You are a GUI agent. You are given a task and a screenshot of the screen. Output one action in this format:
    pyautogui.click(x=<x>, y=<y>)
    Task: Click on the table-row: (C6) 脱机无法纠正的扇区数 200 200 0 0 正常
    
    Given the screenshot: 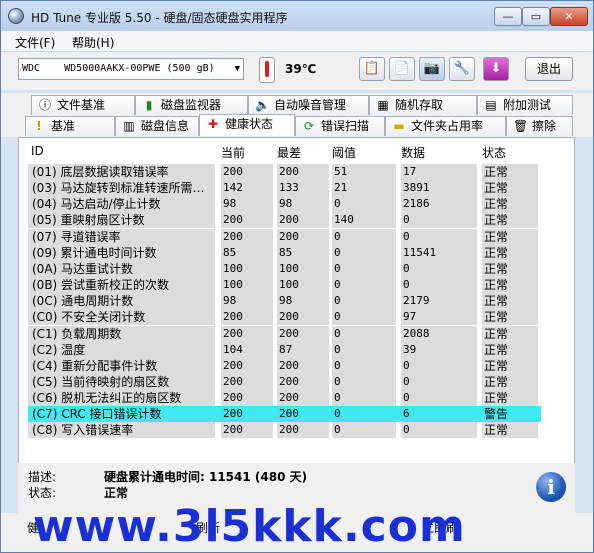 What is the action you would take?
    pyautogui.click(x=296, y=398)
    